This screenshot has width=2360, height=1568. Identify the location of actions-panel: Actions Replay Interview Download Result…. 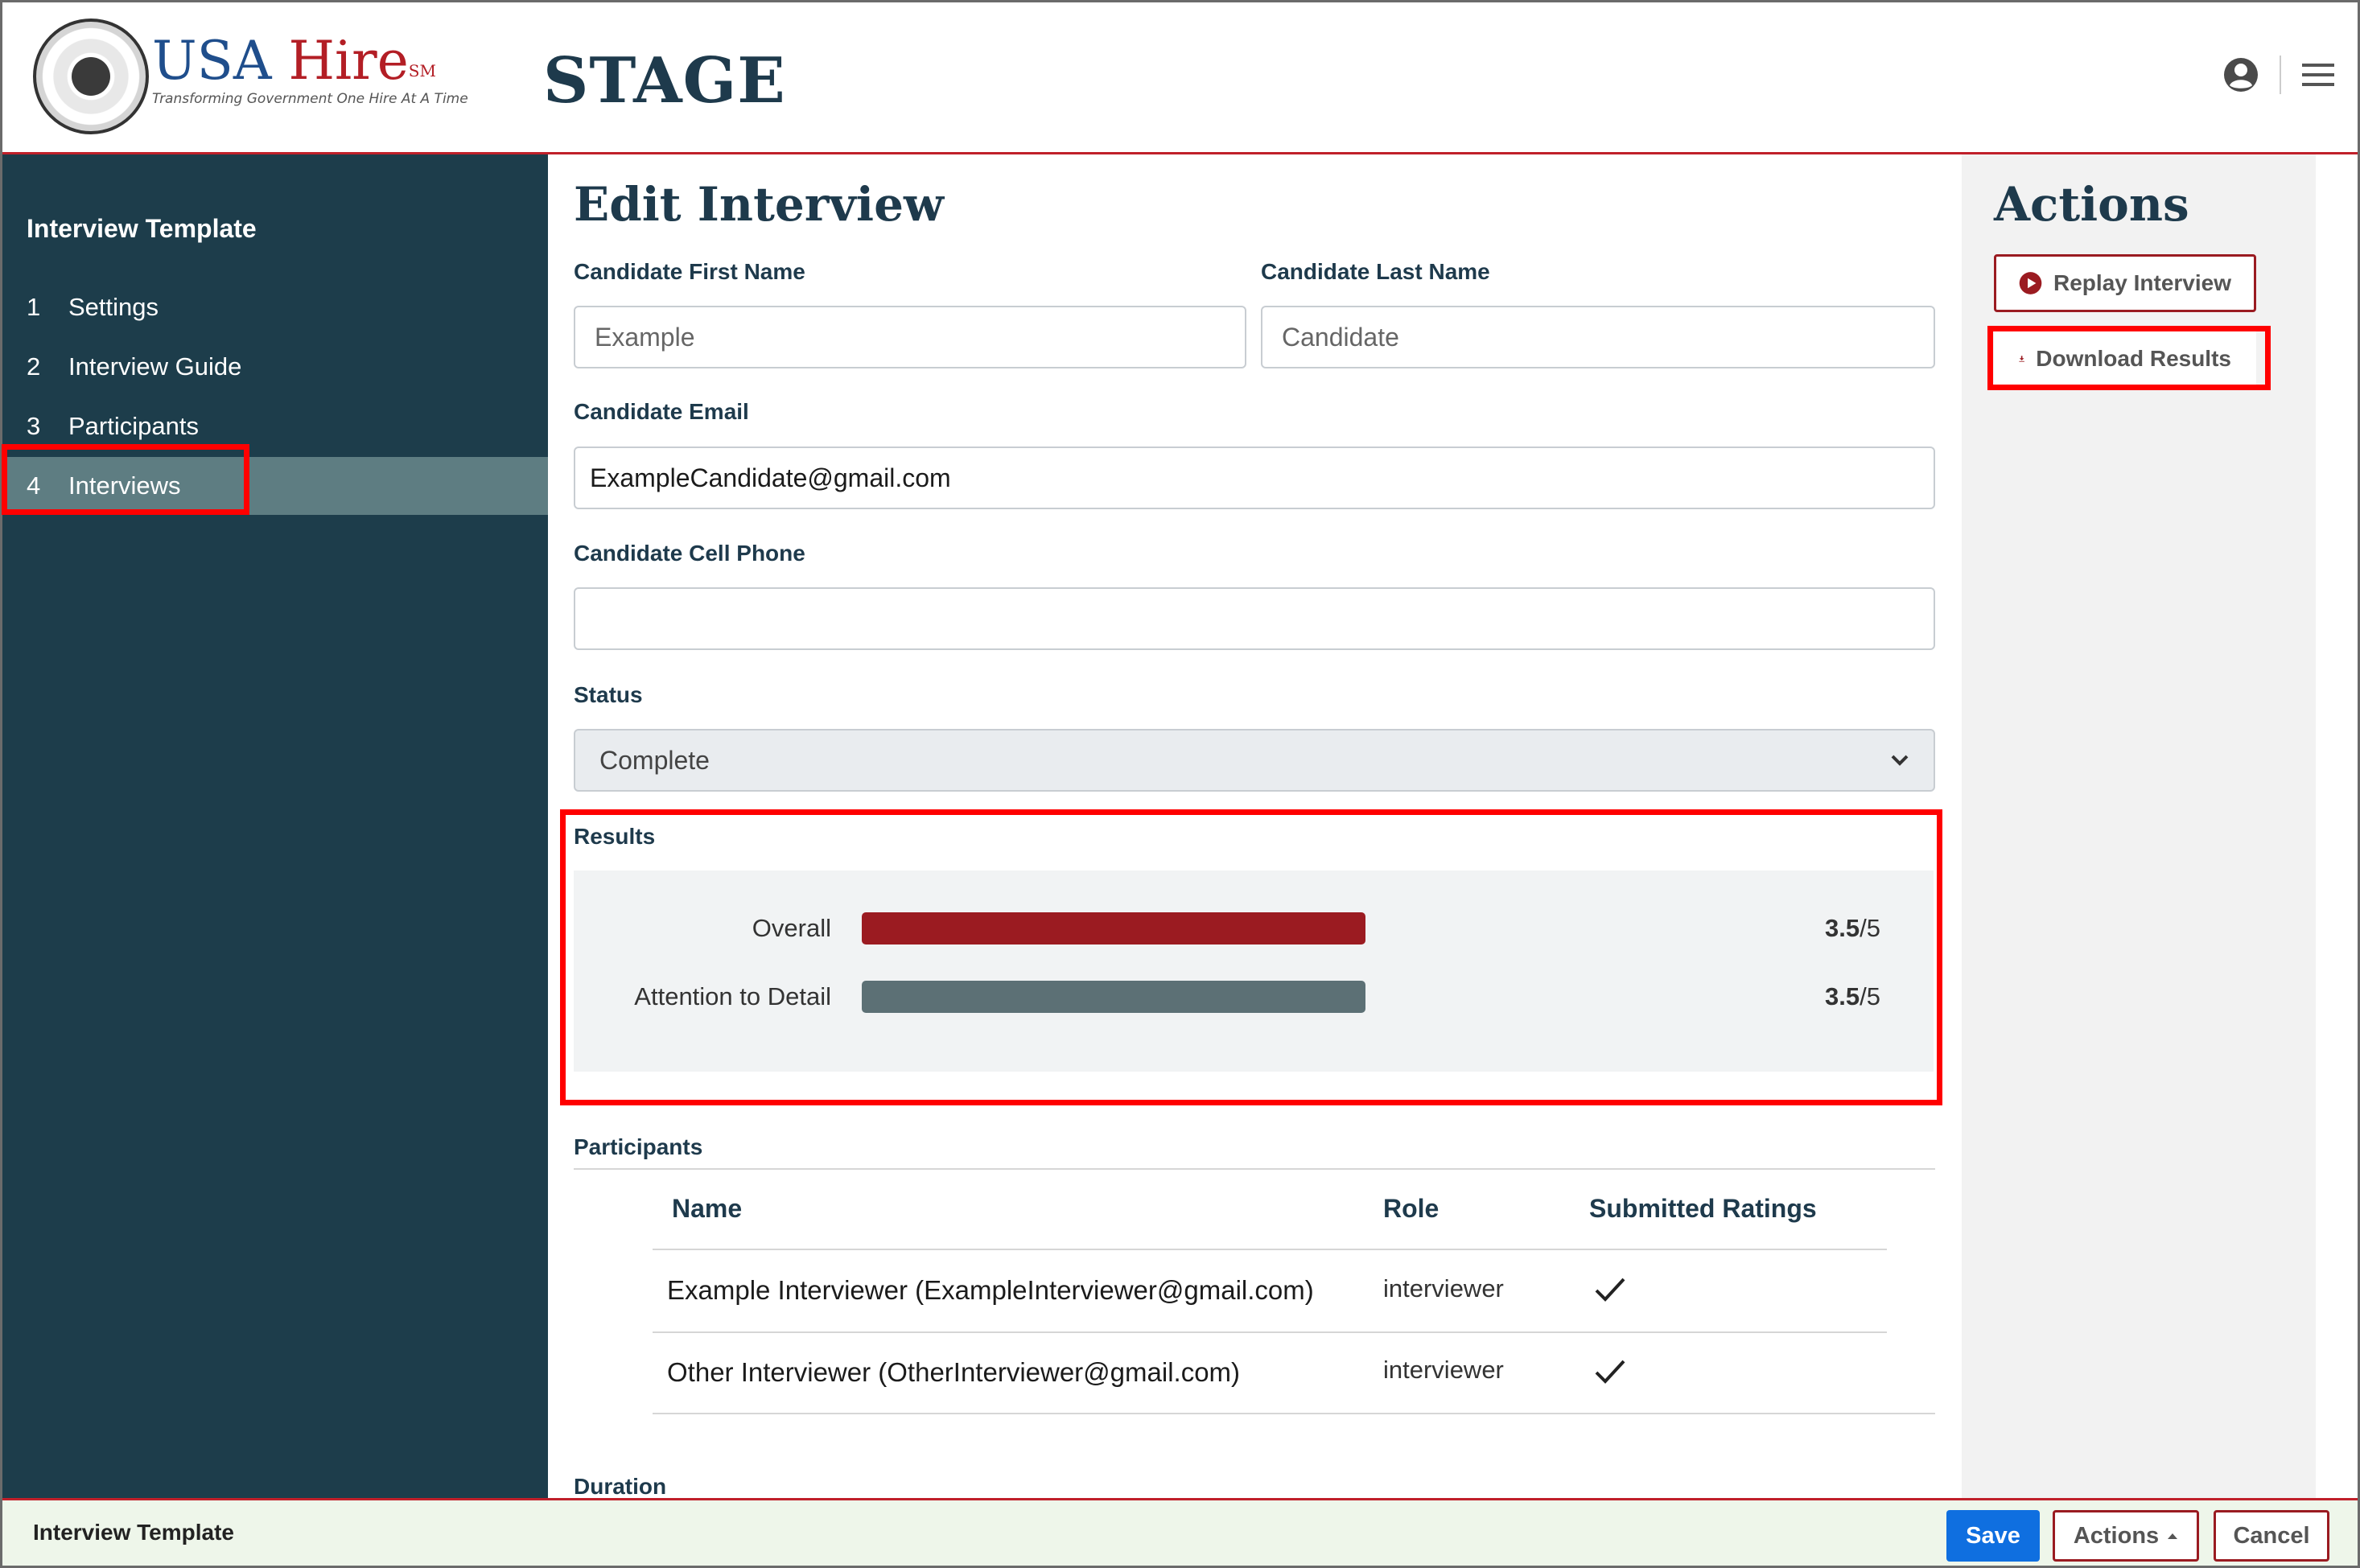
(2139, 826).